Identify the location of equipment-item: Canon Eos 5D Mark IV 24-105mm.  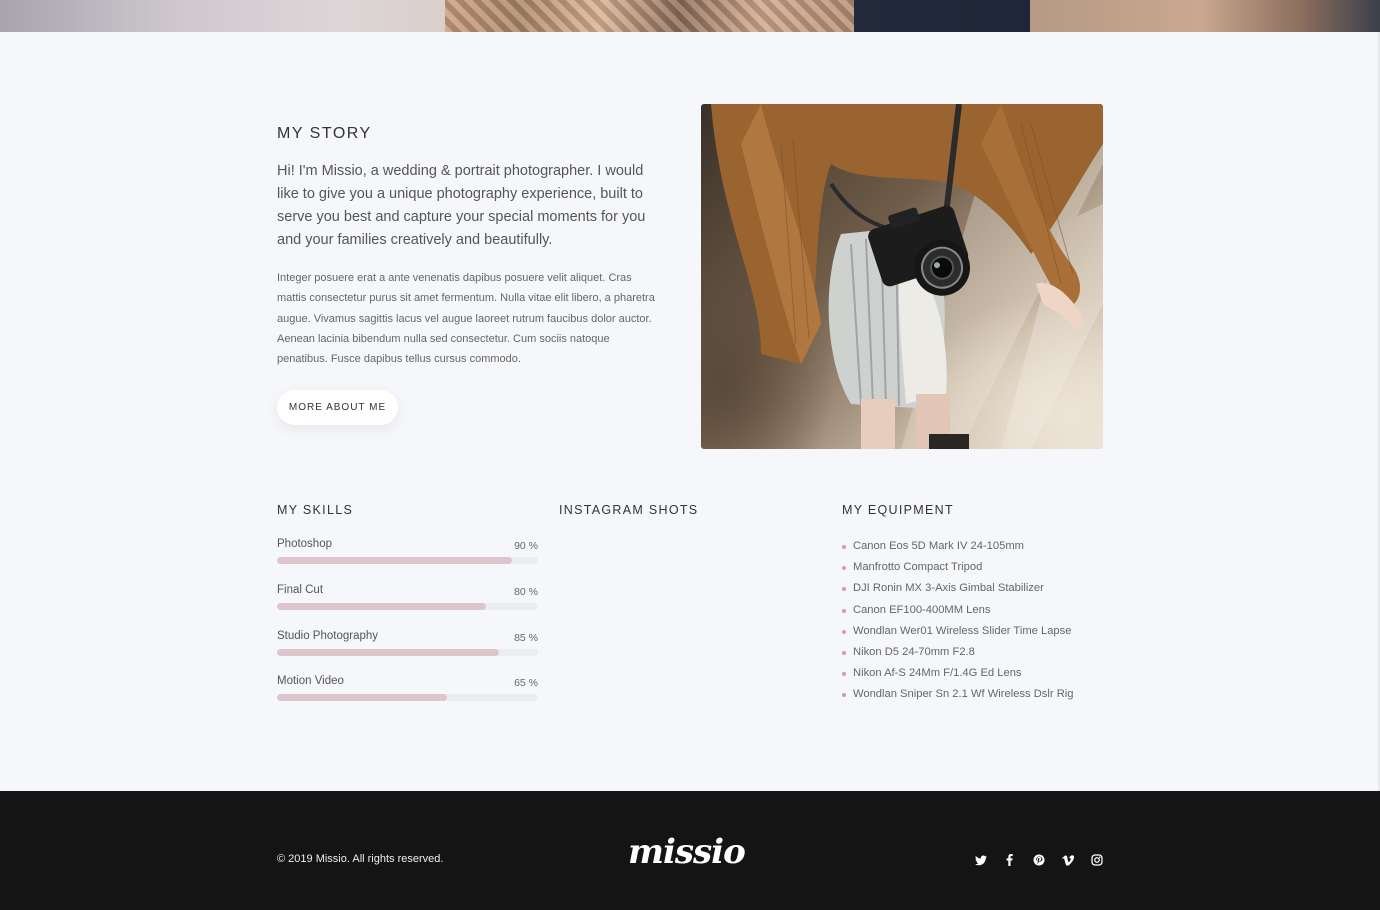
(958, 546).